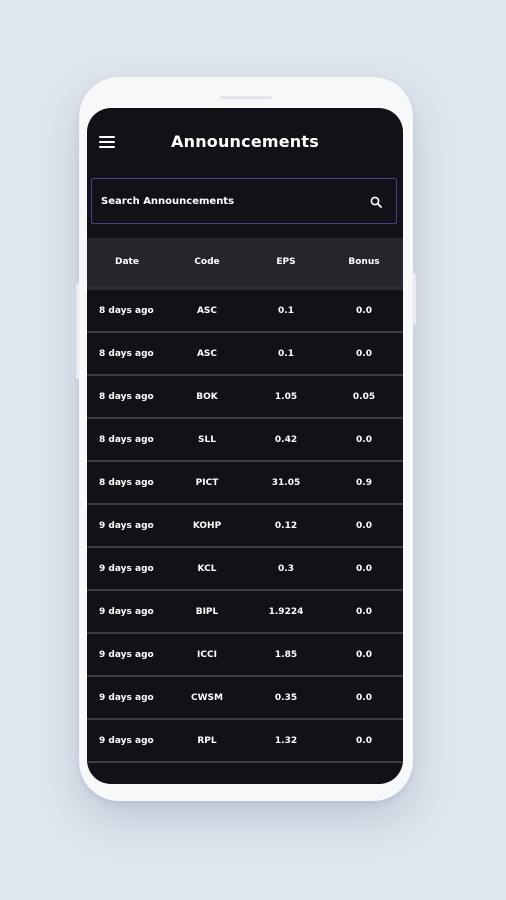  What do you see at coordinates (245, 741) in the screenshot?
I see `table-row: 9 days ago RPL 1.32 0.0` at bounding box center [245, 741].